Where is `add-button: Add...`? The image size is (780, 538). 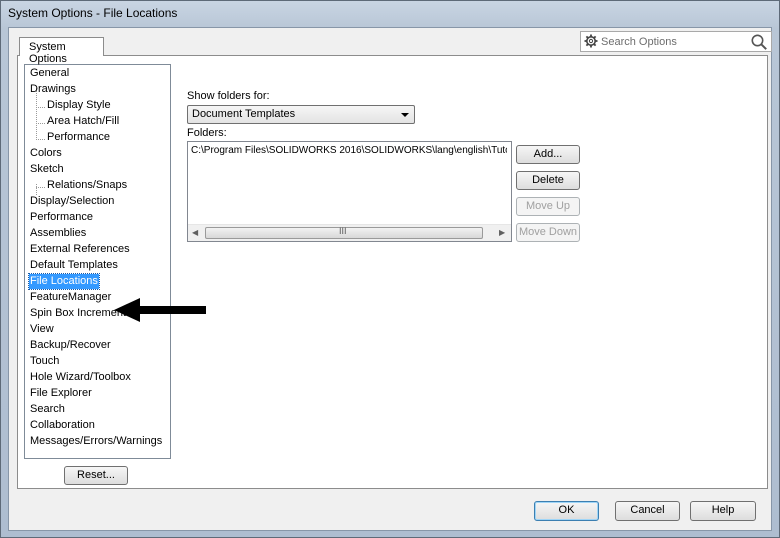
add-button: Add... is located at coordinates (548, 154).